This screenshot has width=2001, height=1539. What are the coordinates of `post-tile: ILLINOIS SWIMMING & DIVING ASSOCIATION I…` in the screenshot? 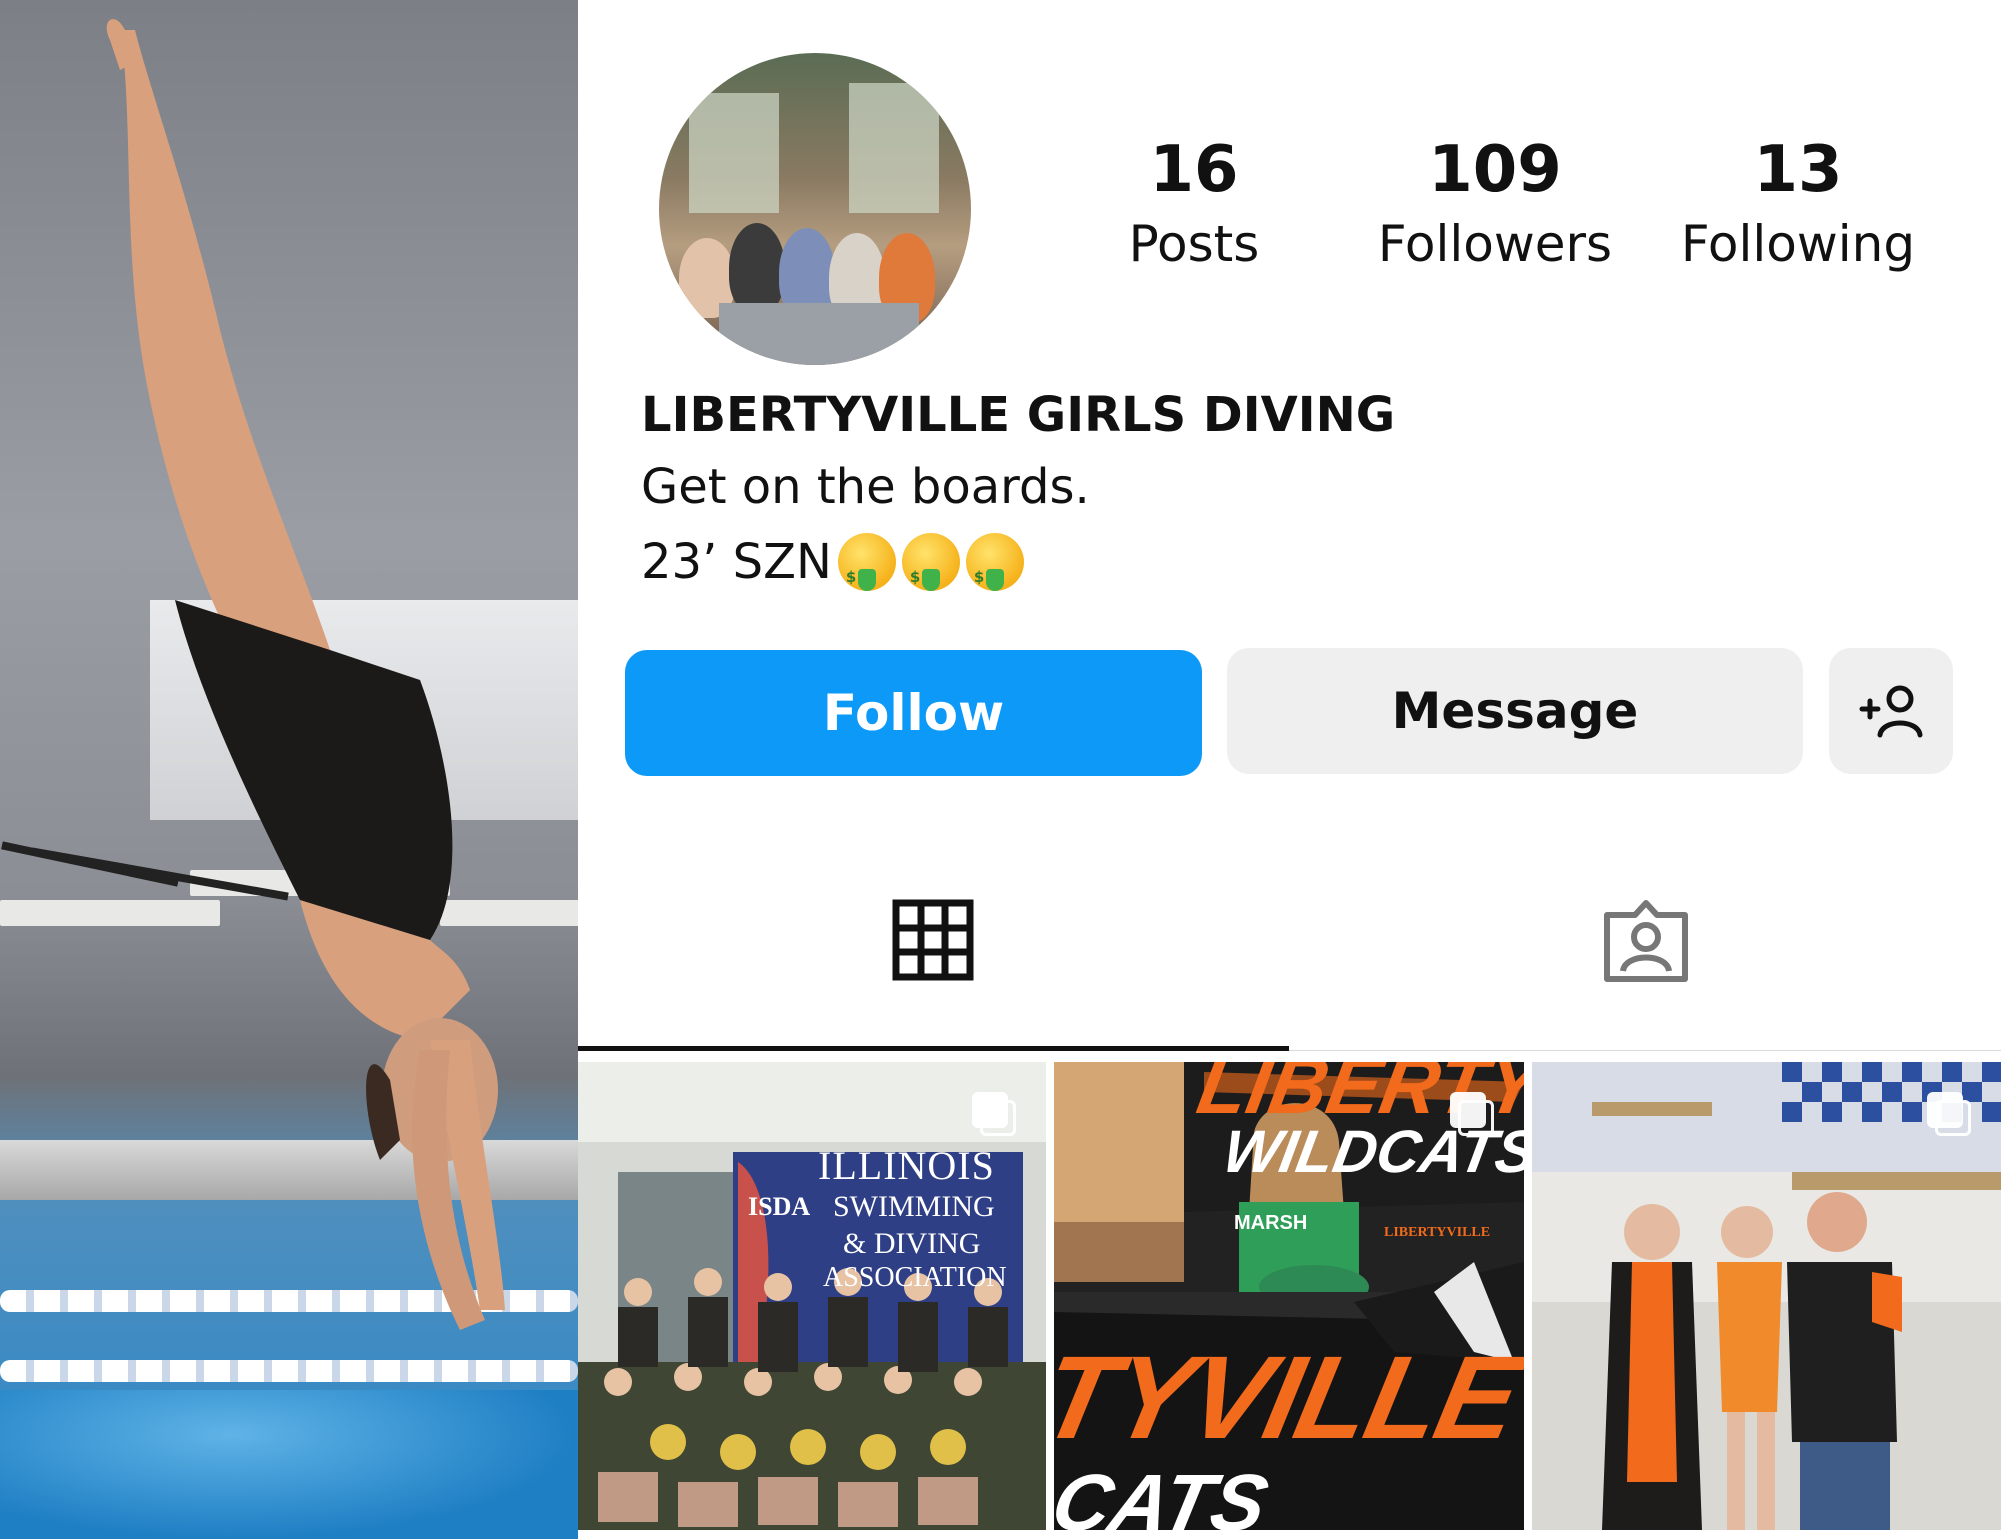 It's located at (812, 1296).